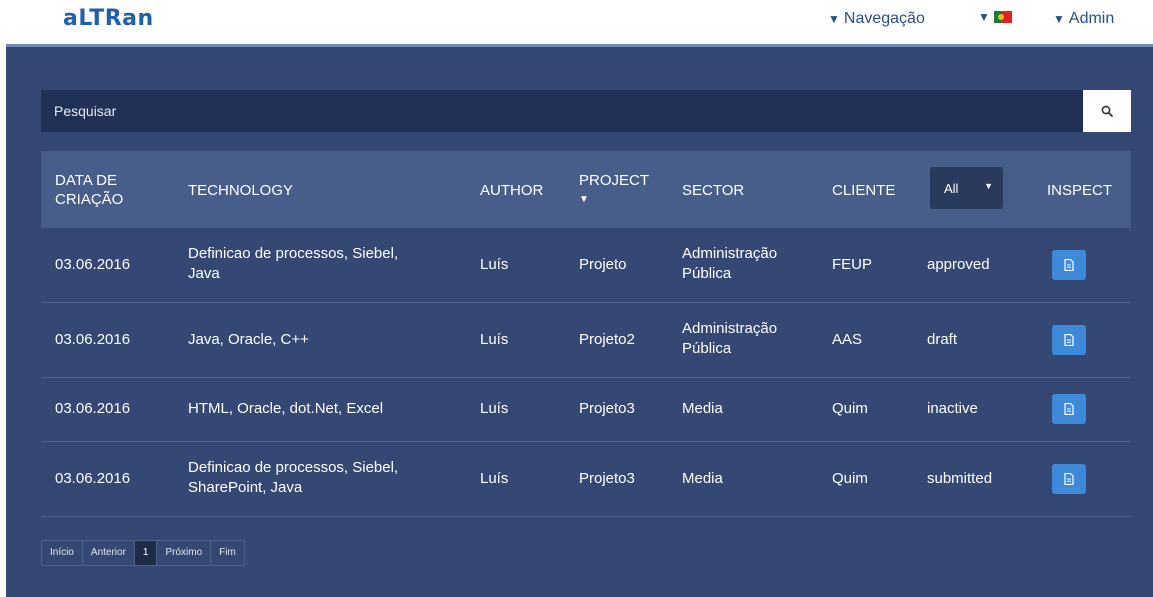 The width and height of the screenshot is (1153, 597). I want to click on cell-project: Projeto2, so click(607, 339).